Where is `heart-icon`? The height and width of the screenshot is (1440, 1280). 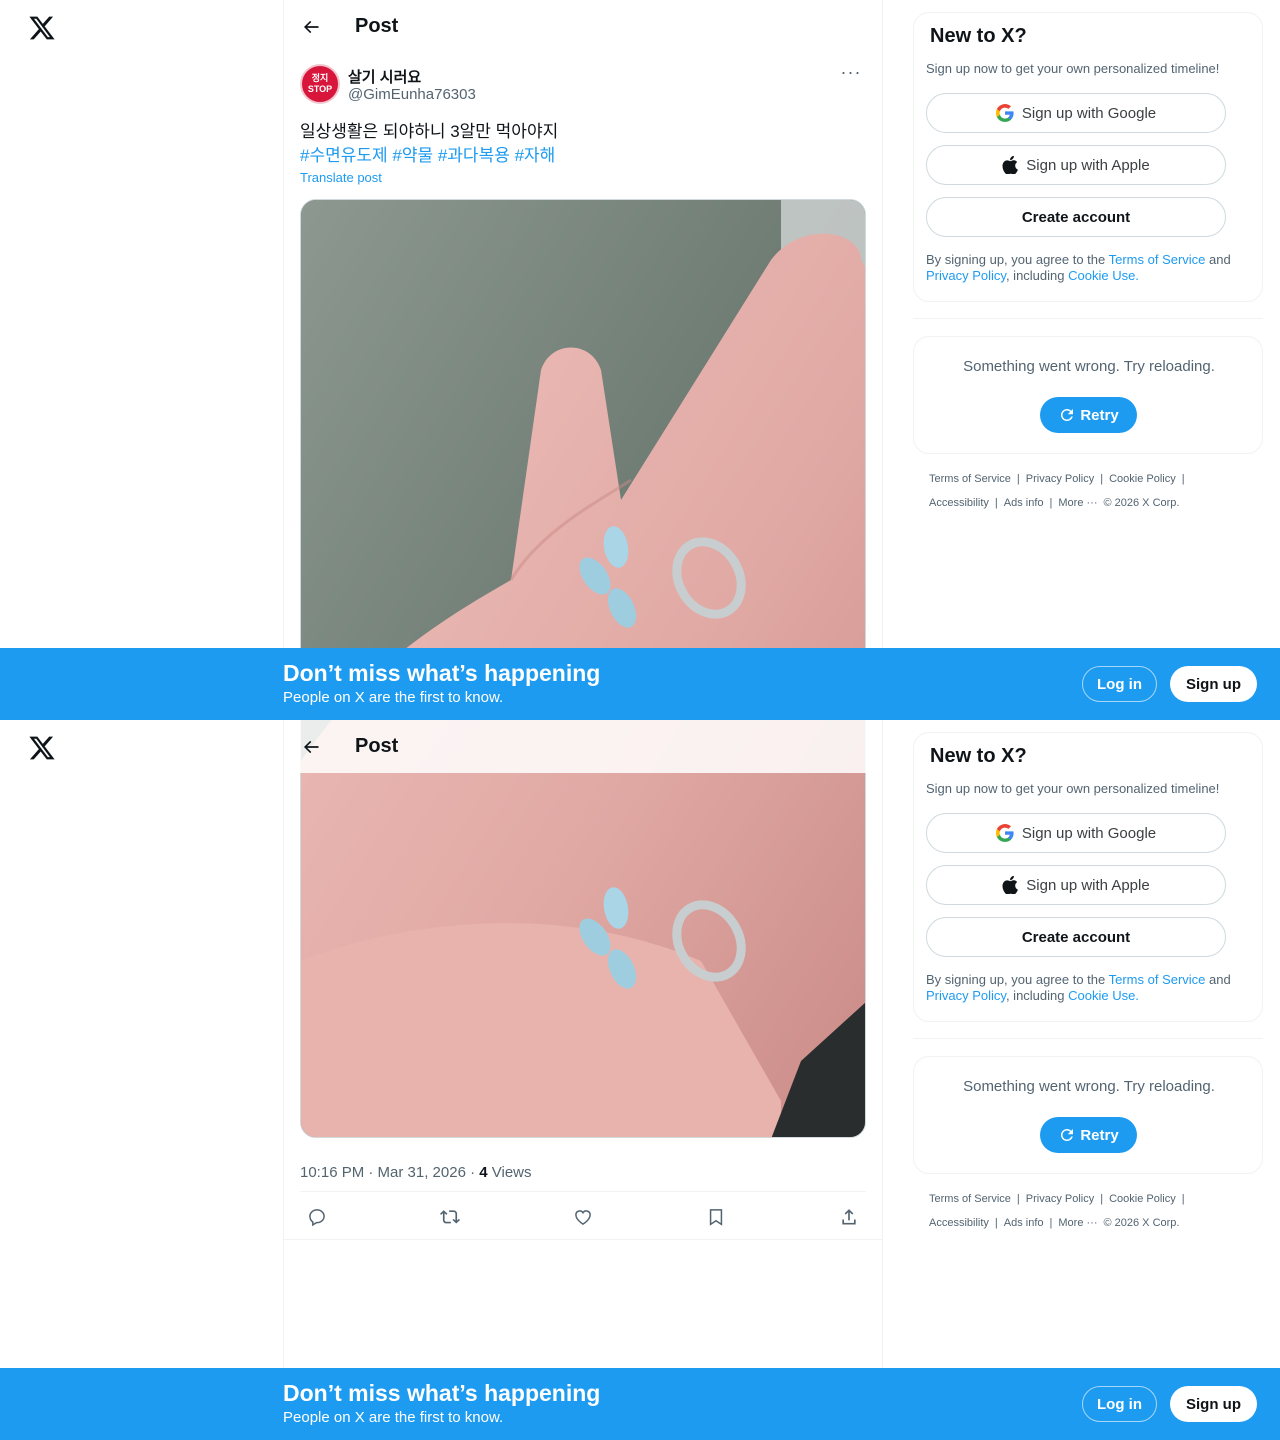
heart-icon is located at coordinates (583, 1217).